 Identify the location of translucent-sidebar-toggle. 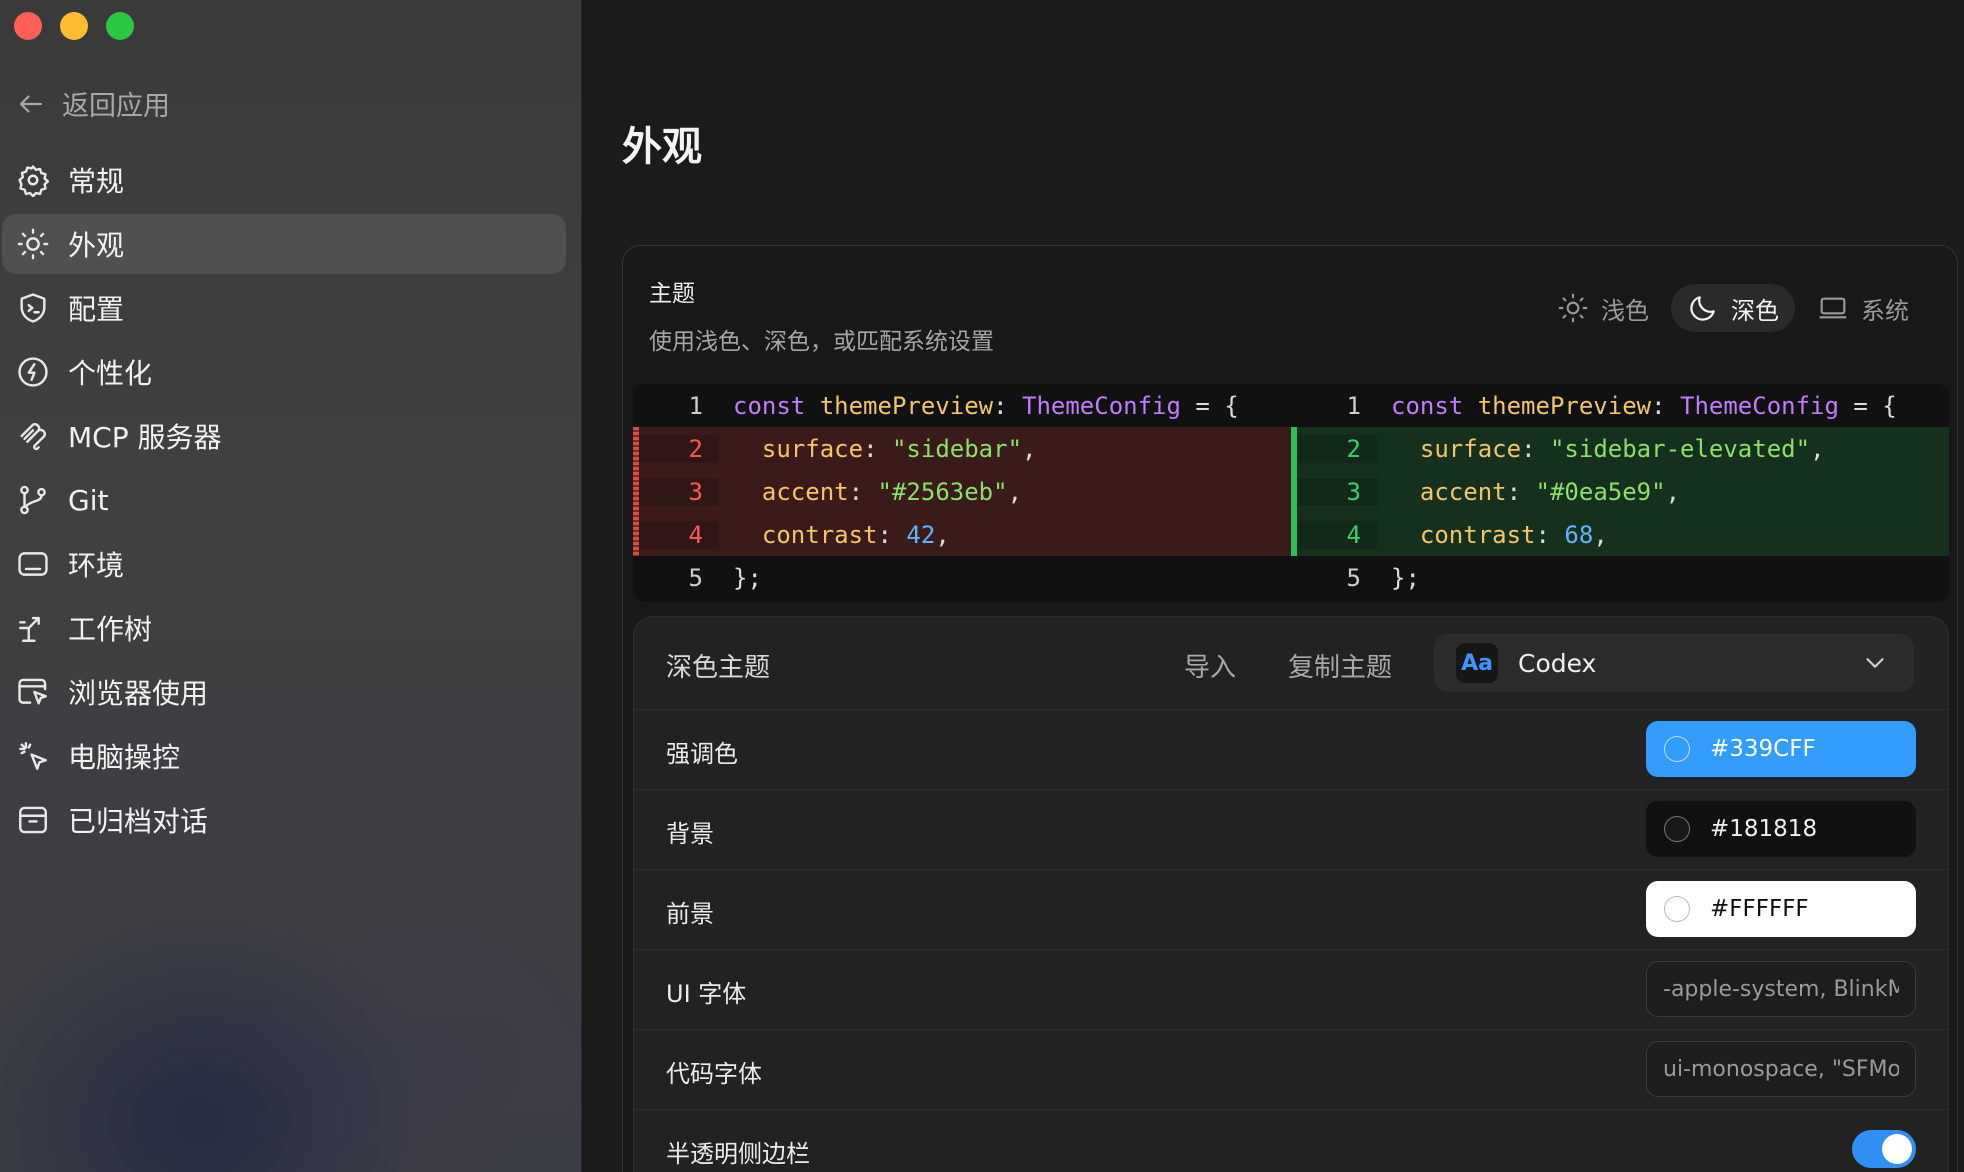
(1884, 1149).